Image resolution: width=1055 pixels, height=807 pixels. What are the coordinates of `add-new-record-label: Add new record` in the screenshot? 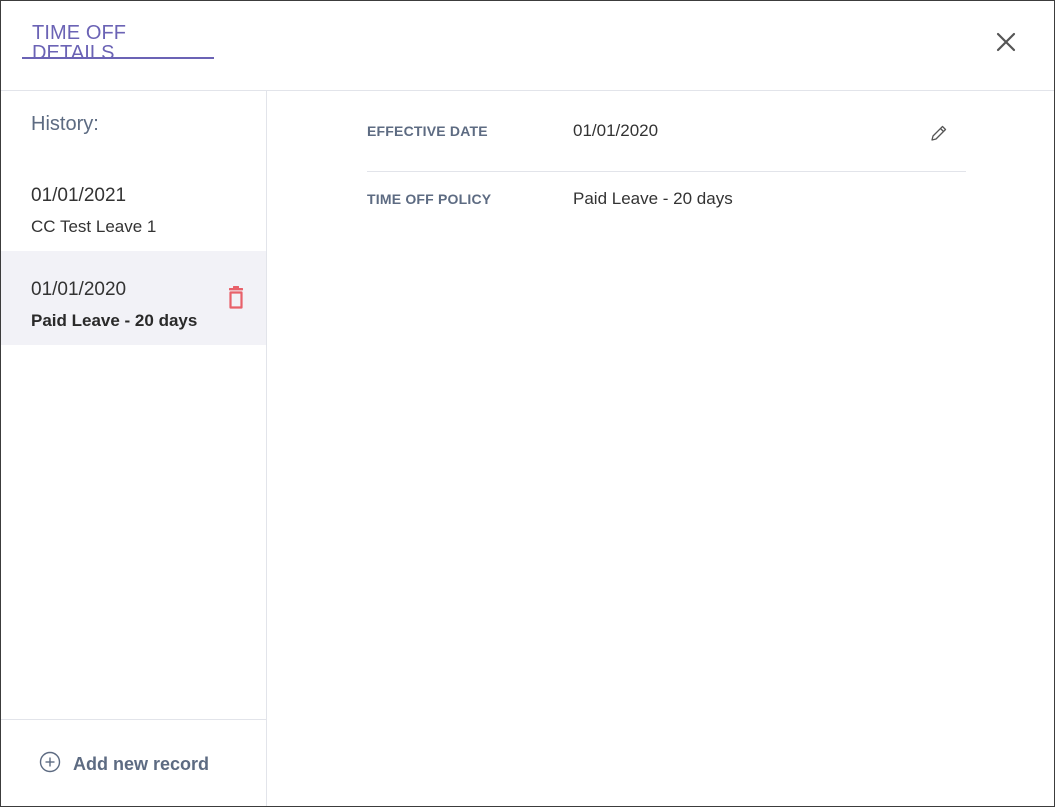 It's located at (141, 763).